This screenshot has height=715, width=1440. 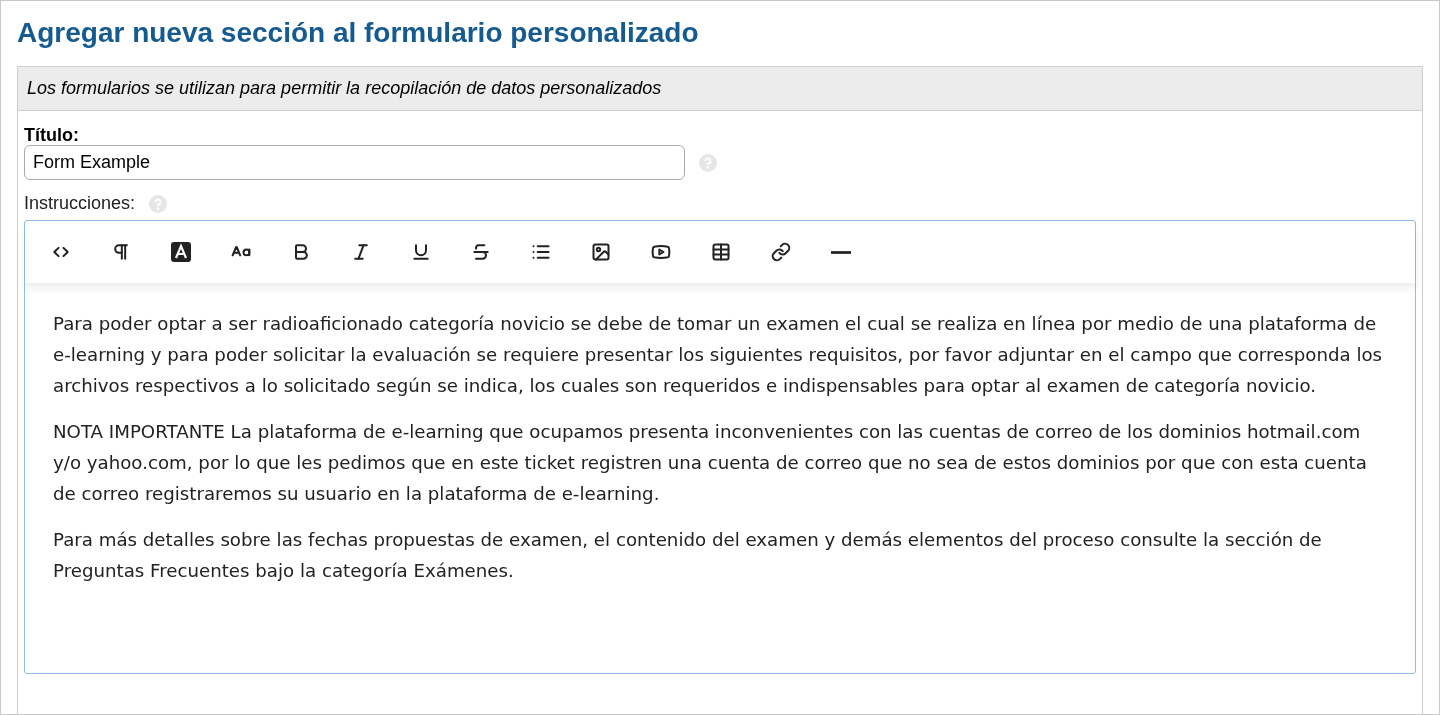 I want to click on table-icon, so click(x=721, y=252).